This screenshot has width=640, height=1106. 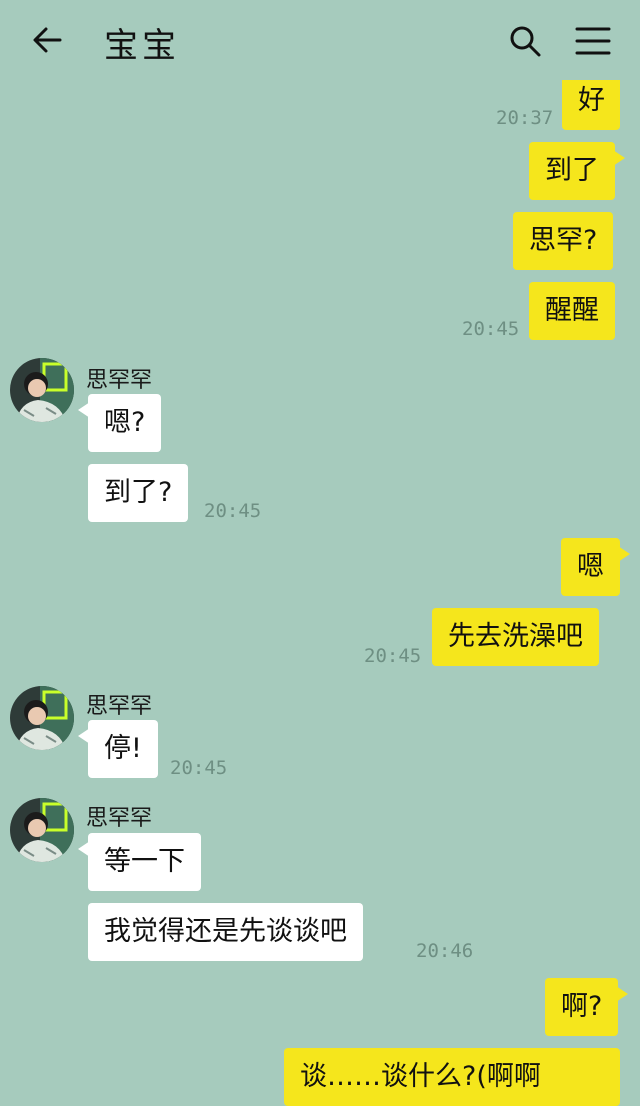 I want to click on my-message-bubble: 啊?, so click(x=587, y=1007).